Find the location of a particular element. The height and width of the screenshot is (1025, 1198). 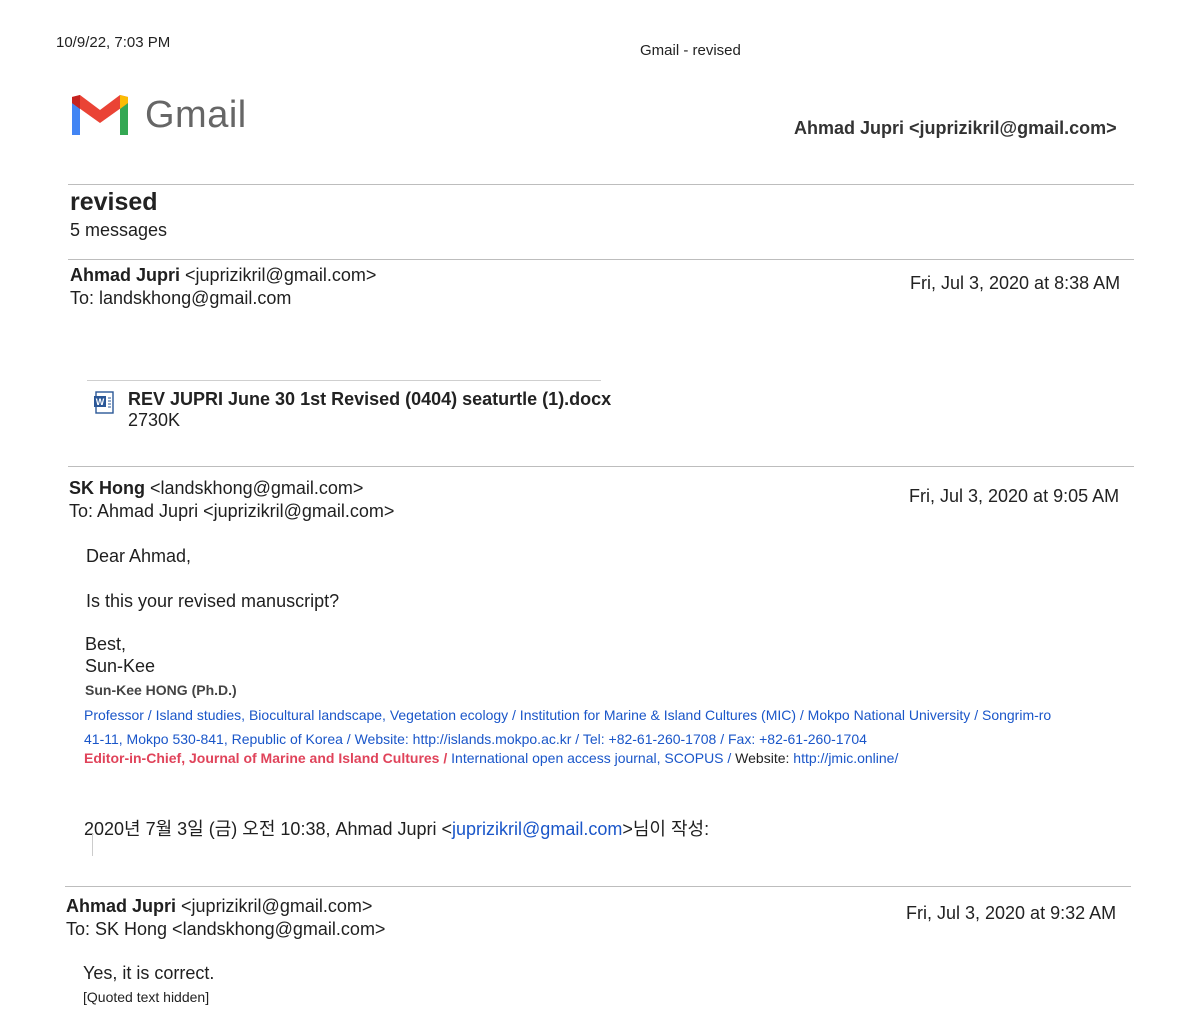

print-page-title: Gmail - revised is located at coordinates (690, 50).